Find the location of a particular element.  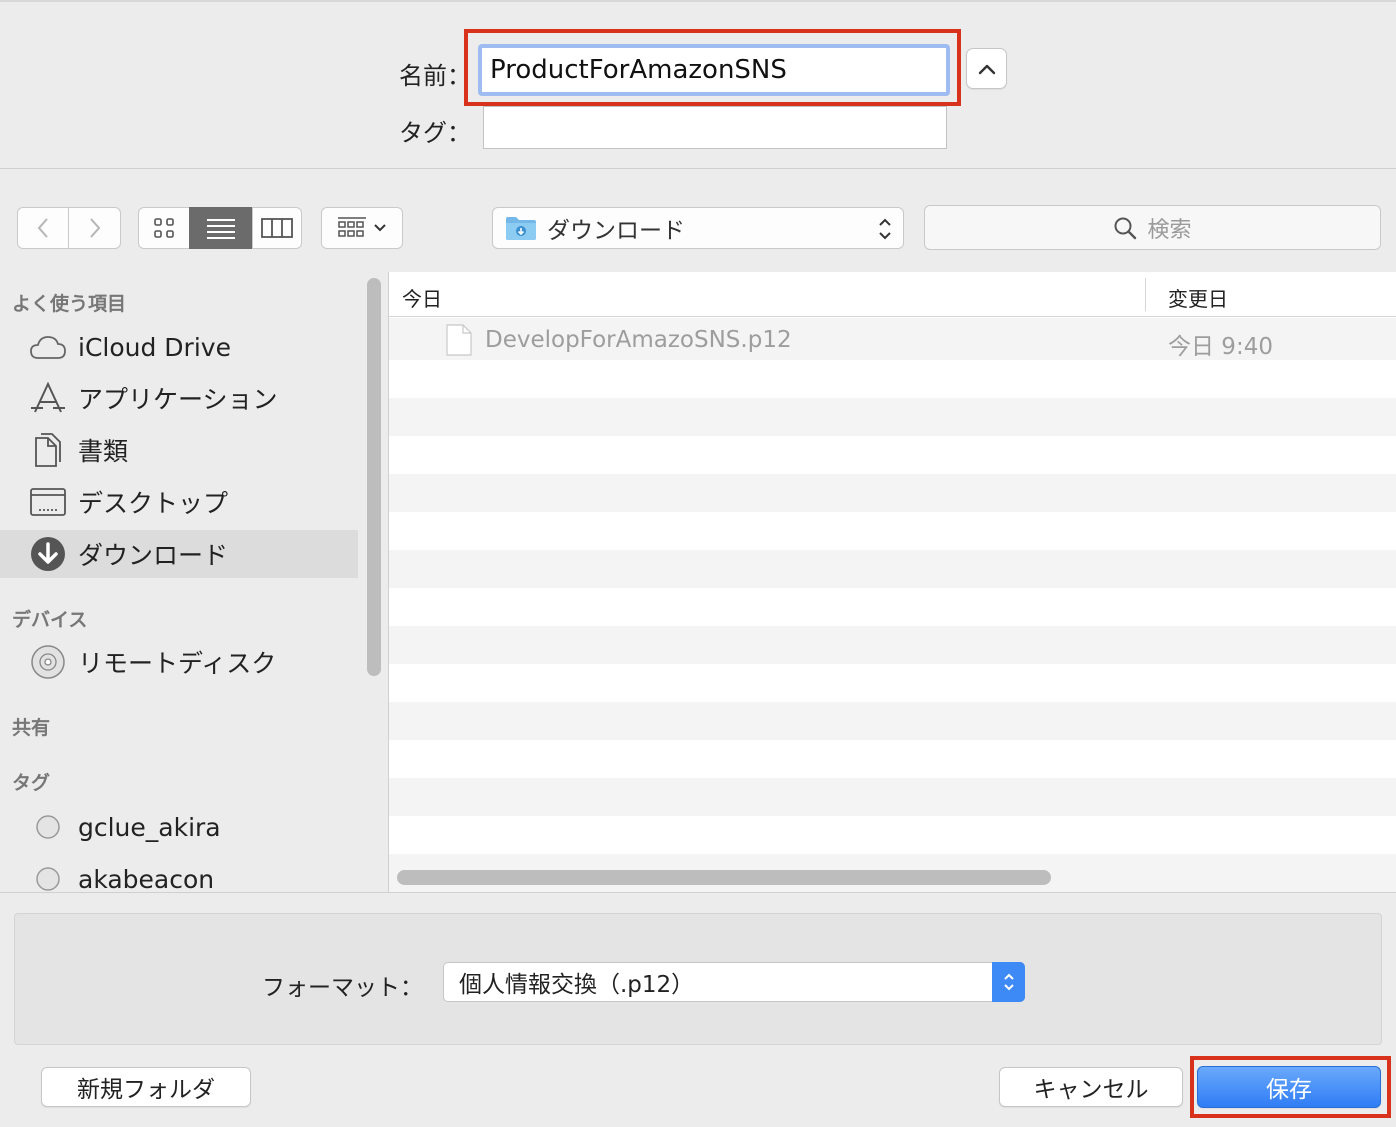

applications-icon is located at coordinates (48, 398).